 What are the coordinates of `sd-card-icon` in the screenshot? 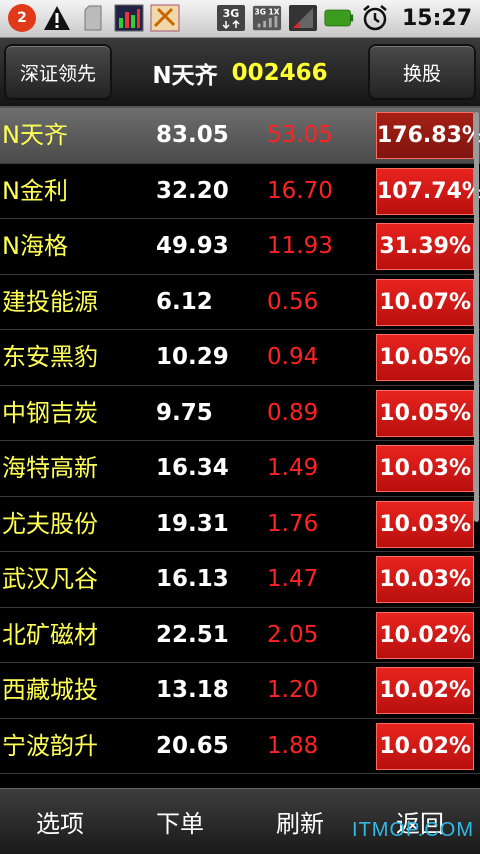 It's located at (93, 18).